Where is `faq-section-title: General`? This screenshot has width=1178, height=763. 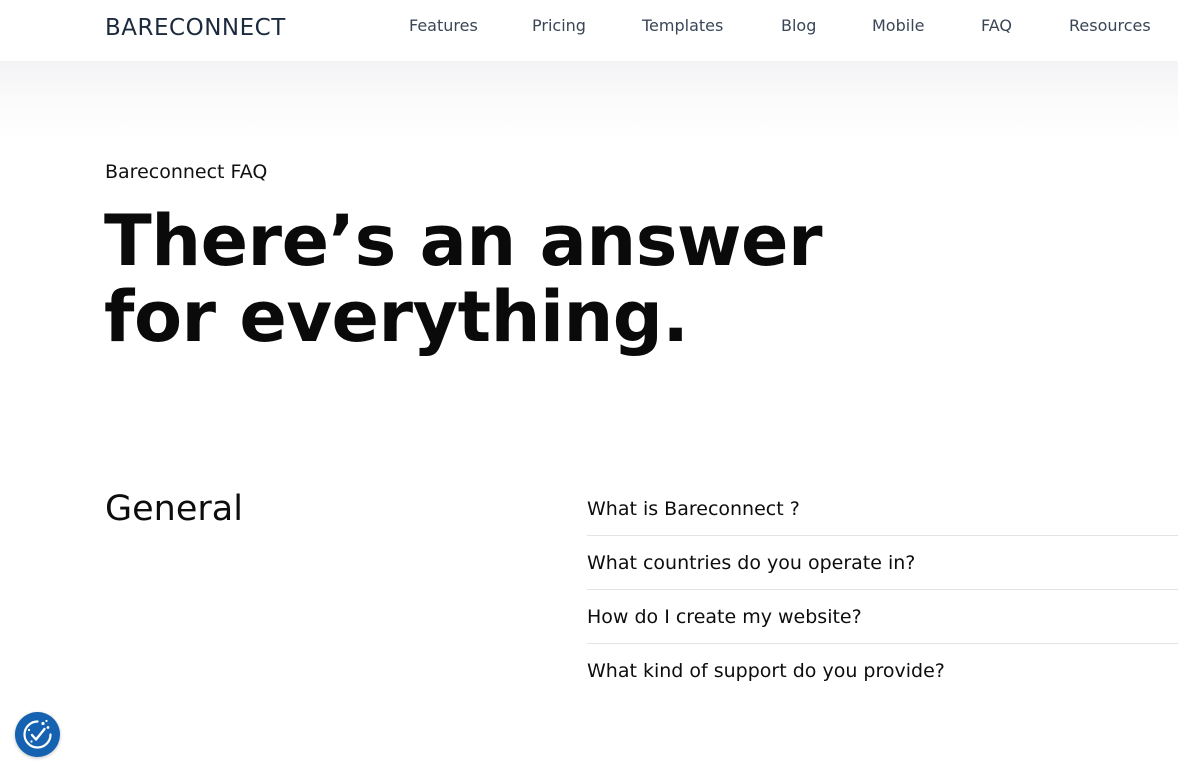 faq-section-title: General is located at coordinates (174, 509).